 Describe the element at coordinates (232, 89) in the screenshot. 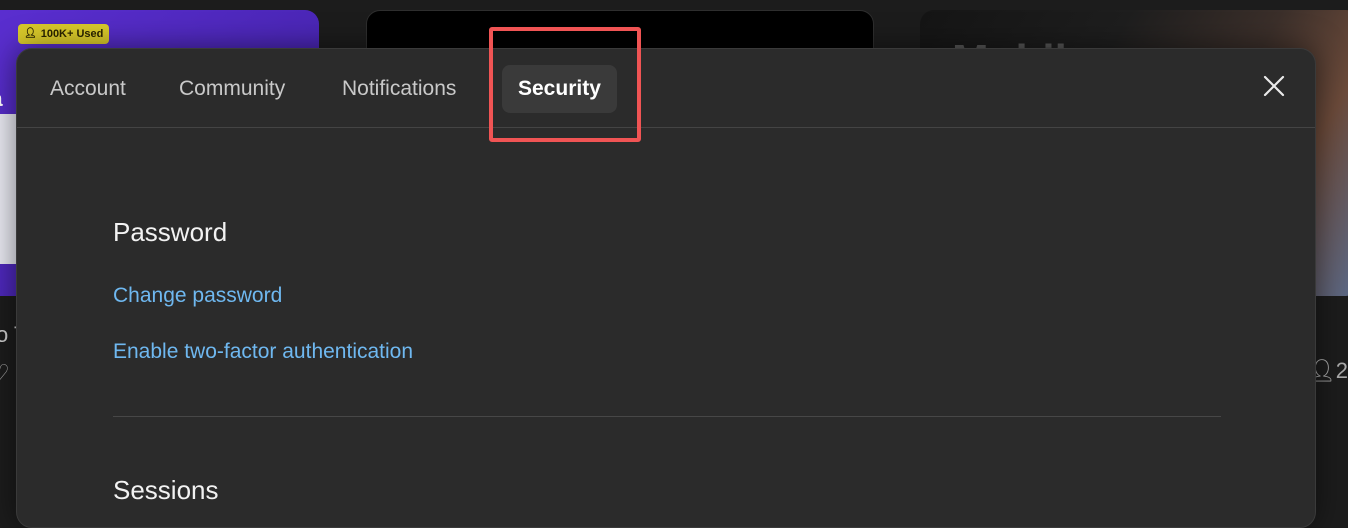

I see `tab-community: Community` at that location.